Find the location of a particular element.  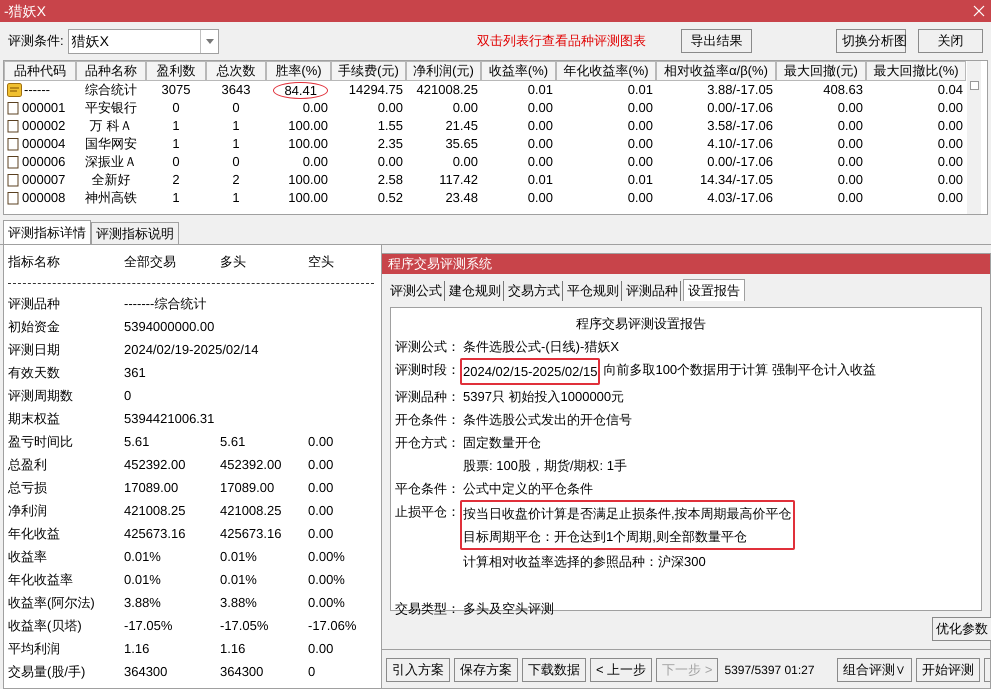

report-value: 2024/02/15-2025/02/15 is located at coordinates (530, 372).